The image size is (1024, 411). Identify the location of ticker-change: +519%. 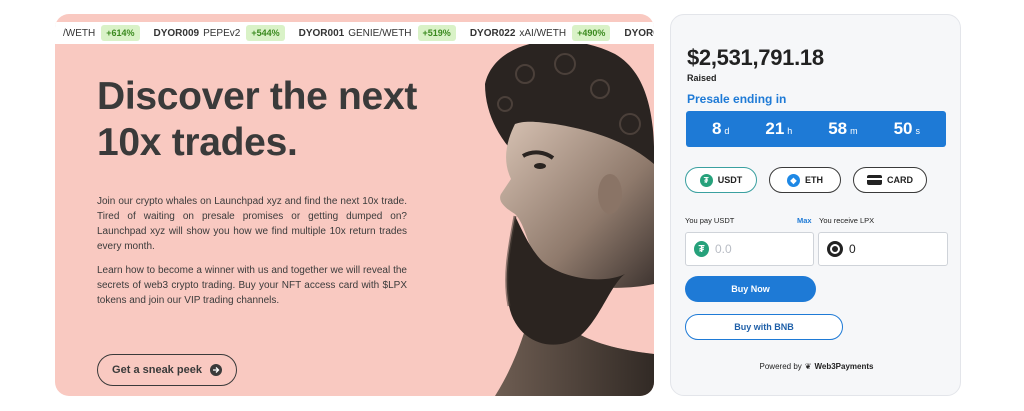
(436, 33).